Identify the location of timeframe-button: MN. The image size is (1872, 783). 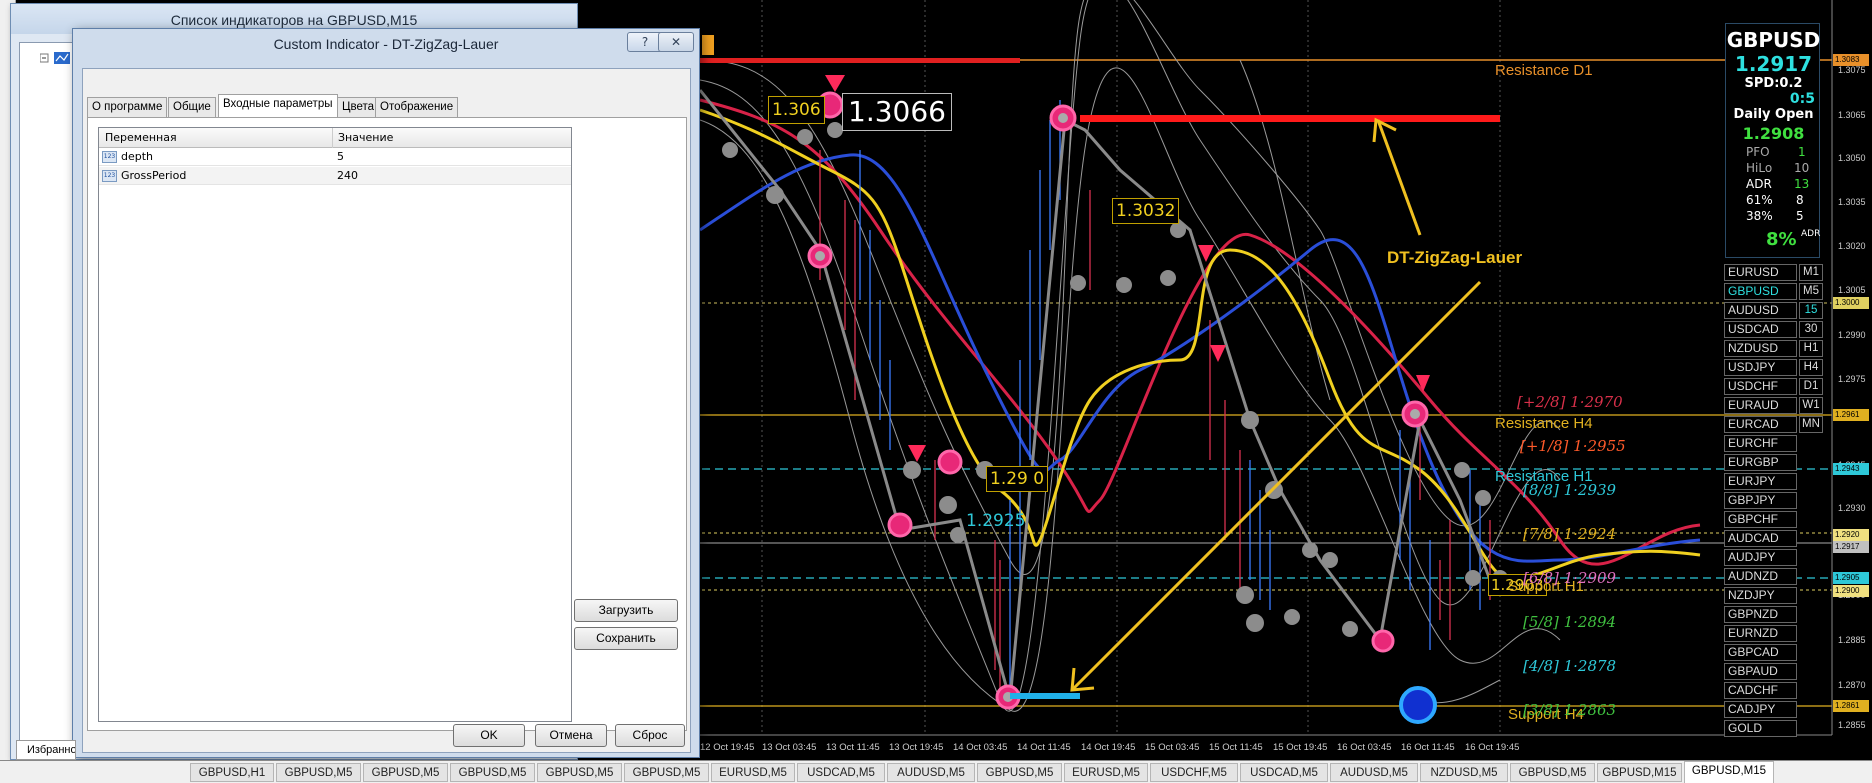
(1811, 424).